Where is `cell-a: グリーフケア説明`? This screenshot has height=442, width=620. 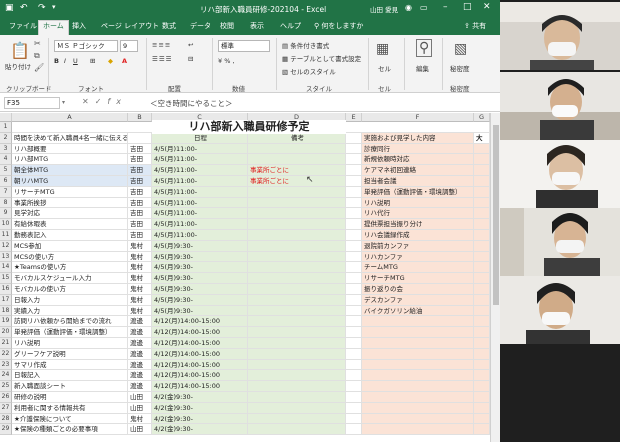 cell-a: グリーフケア説明 is located at coordinates (70, 354).